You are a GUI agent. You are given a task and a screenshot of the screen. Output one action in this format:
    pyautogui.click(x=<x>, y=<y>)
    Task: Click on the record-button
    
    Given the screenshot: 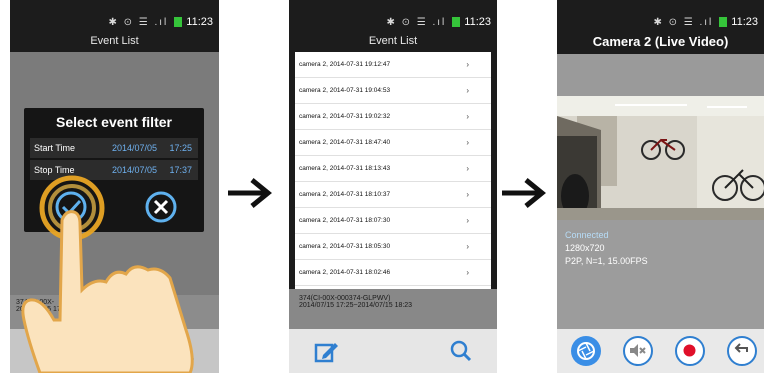 What is the action you would take?
    pyautogui.click(x=690, y=351)
    